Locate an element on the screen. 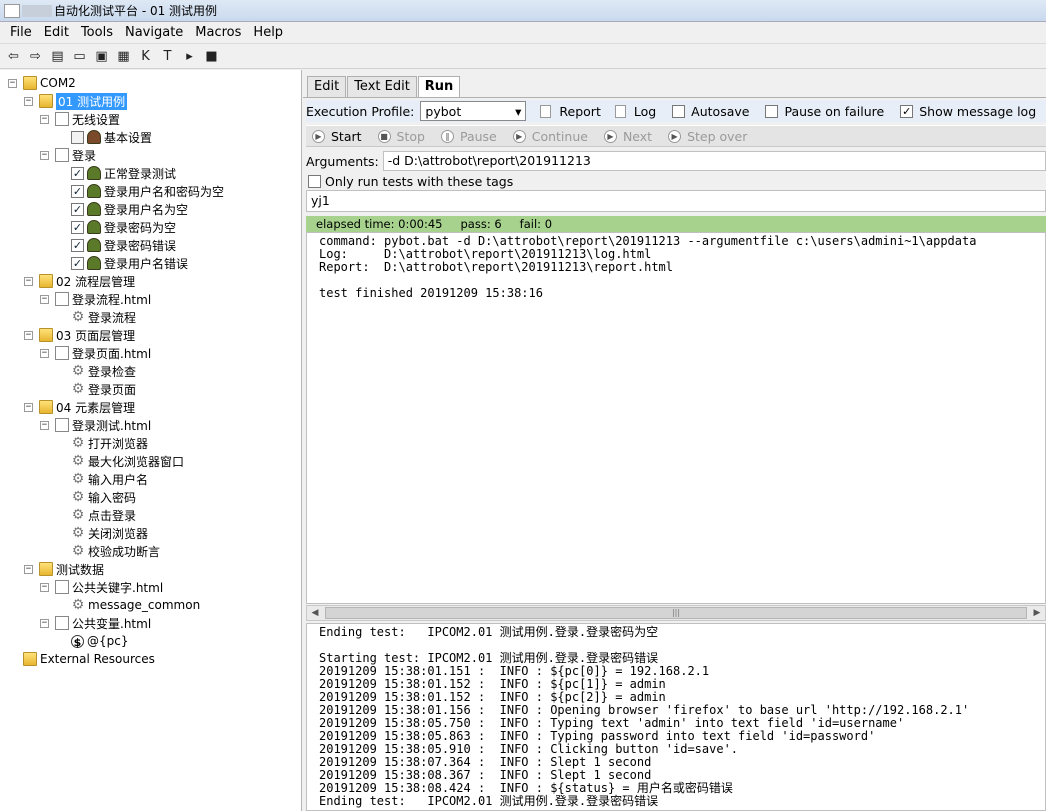  stop-button: ■ Stop is located at coordinates (401, 136).